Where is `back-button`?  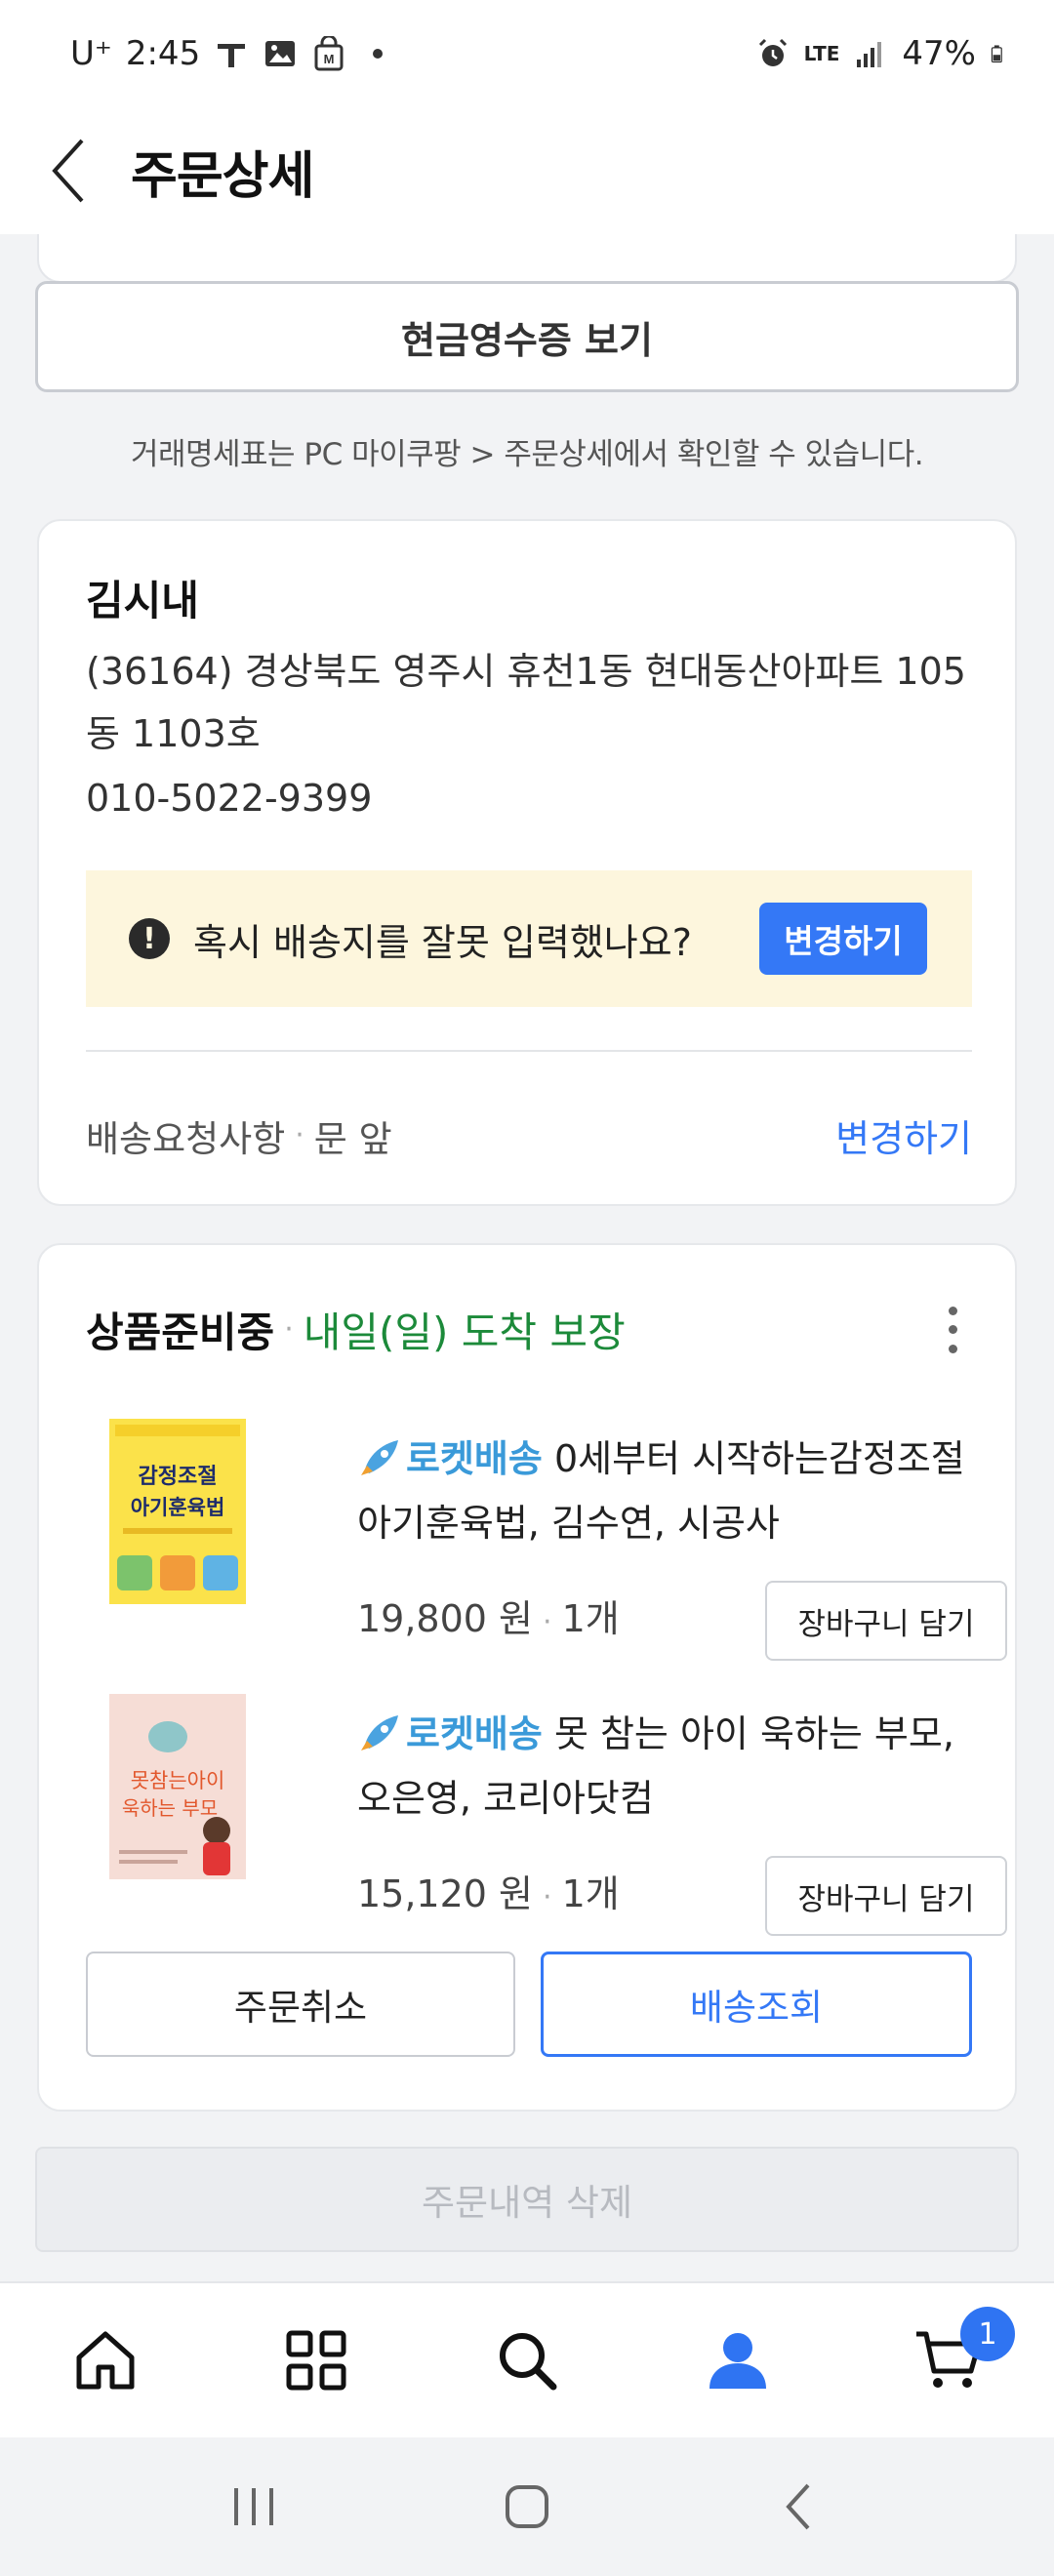 back-button is located at coordinates (68, 171).